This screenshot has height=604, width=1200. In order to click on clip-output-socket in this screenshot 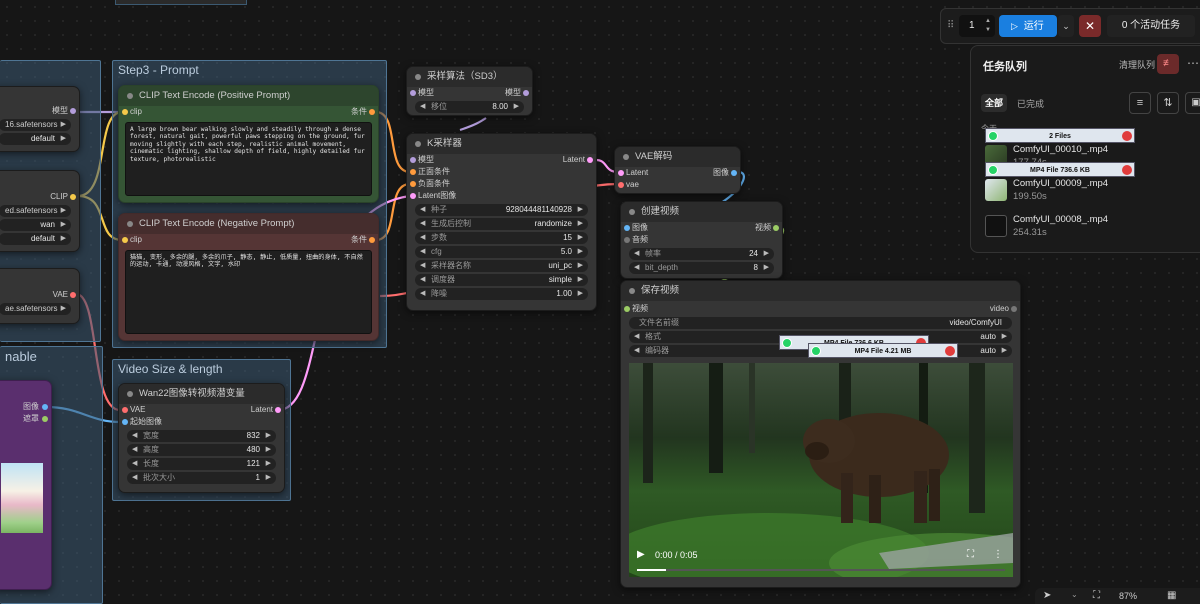, I will do `click(73, 197)`.